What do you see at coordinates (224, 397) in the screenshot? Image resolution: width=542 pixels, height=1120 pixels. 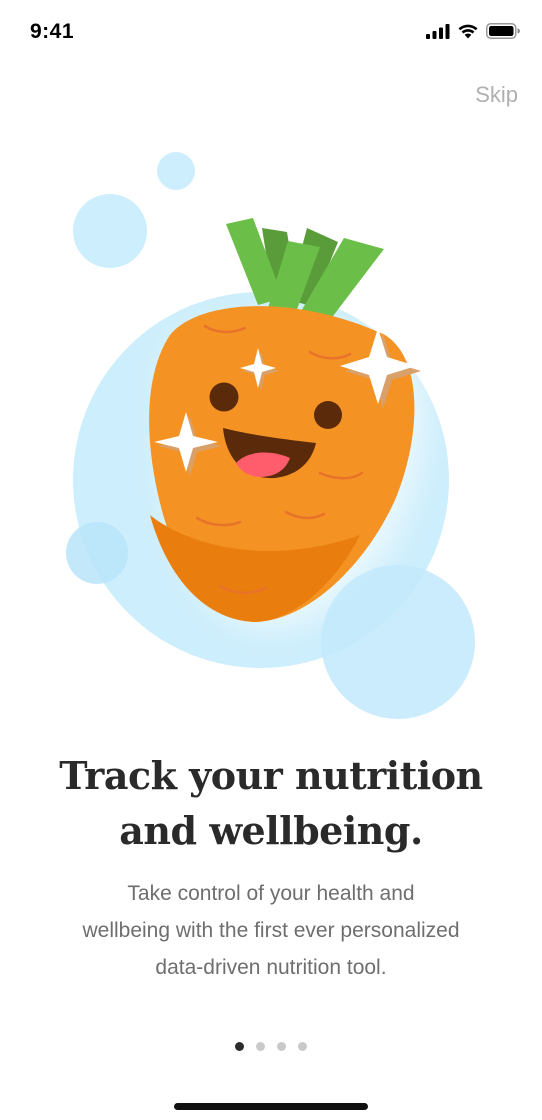 I see `left-eye` at bounding box center [224, 397].